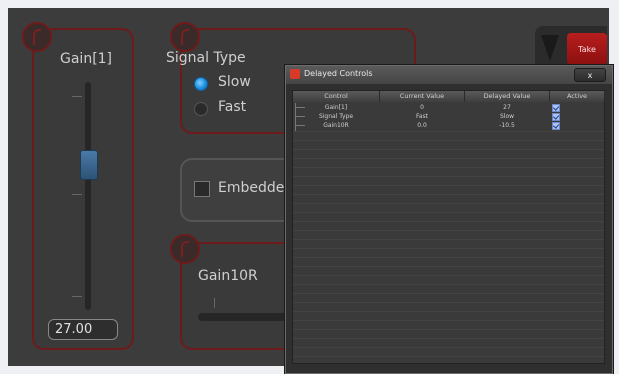 This screenshot has width=619, height=374. What do you see at coordinates (336, 125) in the screenshot?
I see `cell-control: Gain10R` at bounding box center [336, 125].